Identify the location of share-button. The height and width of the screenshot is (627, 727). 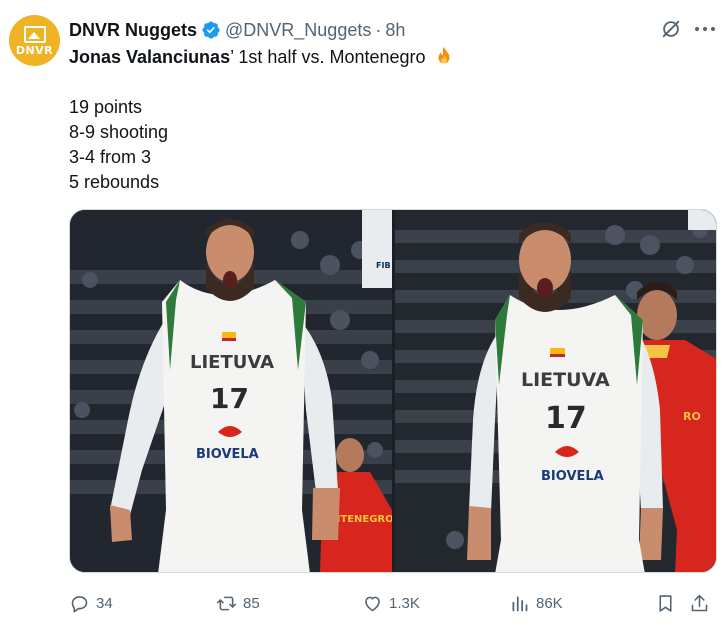
(699, 603).